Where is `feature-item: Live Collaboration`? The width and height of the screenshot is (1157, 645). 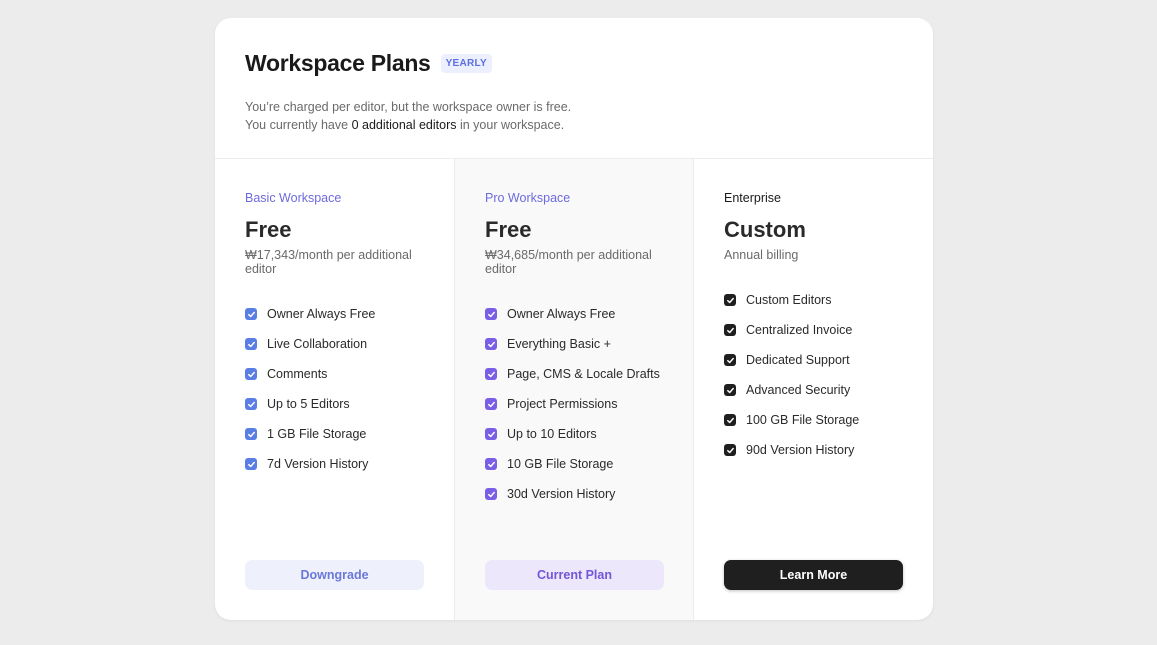
feature-item: Live Collaboration is located at coordinates (349, 344).